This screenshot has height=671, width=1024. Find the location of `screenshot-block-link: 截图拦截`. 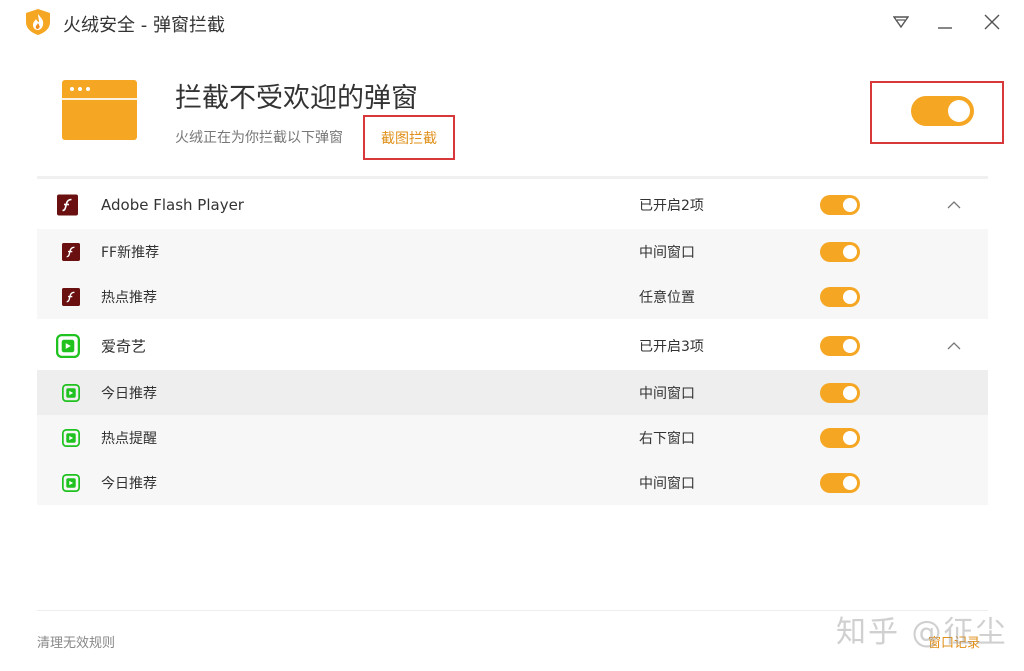

screenshot-block-link: 截图拦截 is located at coordinates (409, 138).